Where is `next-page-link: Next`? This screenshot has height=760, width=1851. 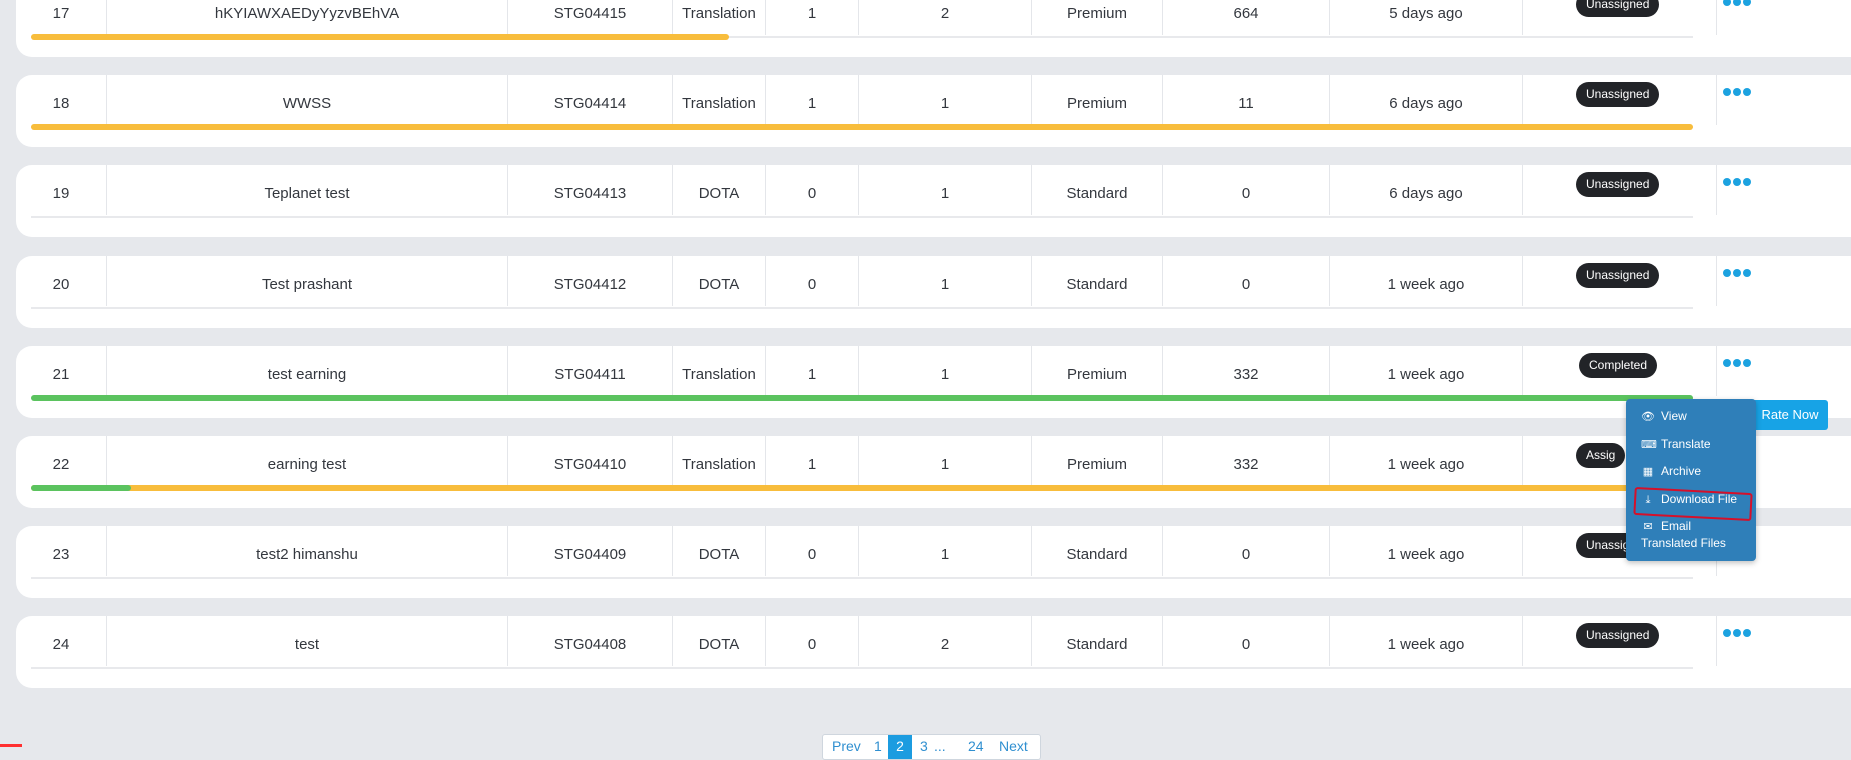
next-page-link: Next is located at coordinates (1013, 746).